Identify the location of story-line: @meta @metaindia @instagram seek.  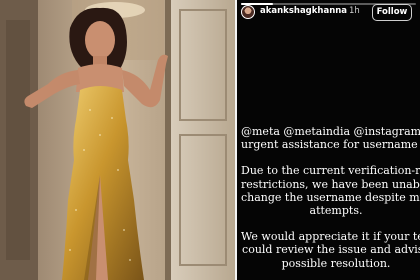
(330, 131).